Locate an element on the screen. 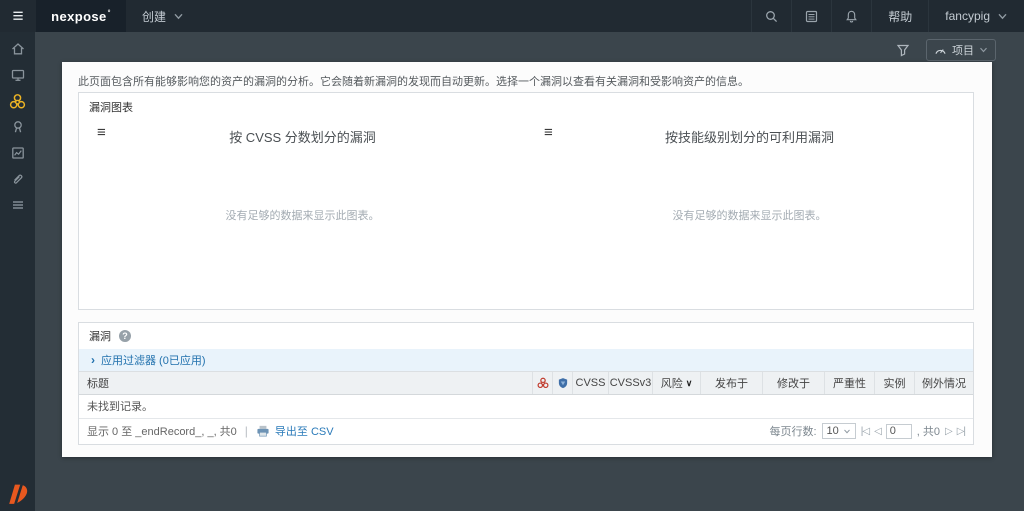 This screenshot has width=1024, height=511. calendar-button is located at coordinates (811, 16).